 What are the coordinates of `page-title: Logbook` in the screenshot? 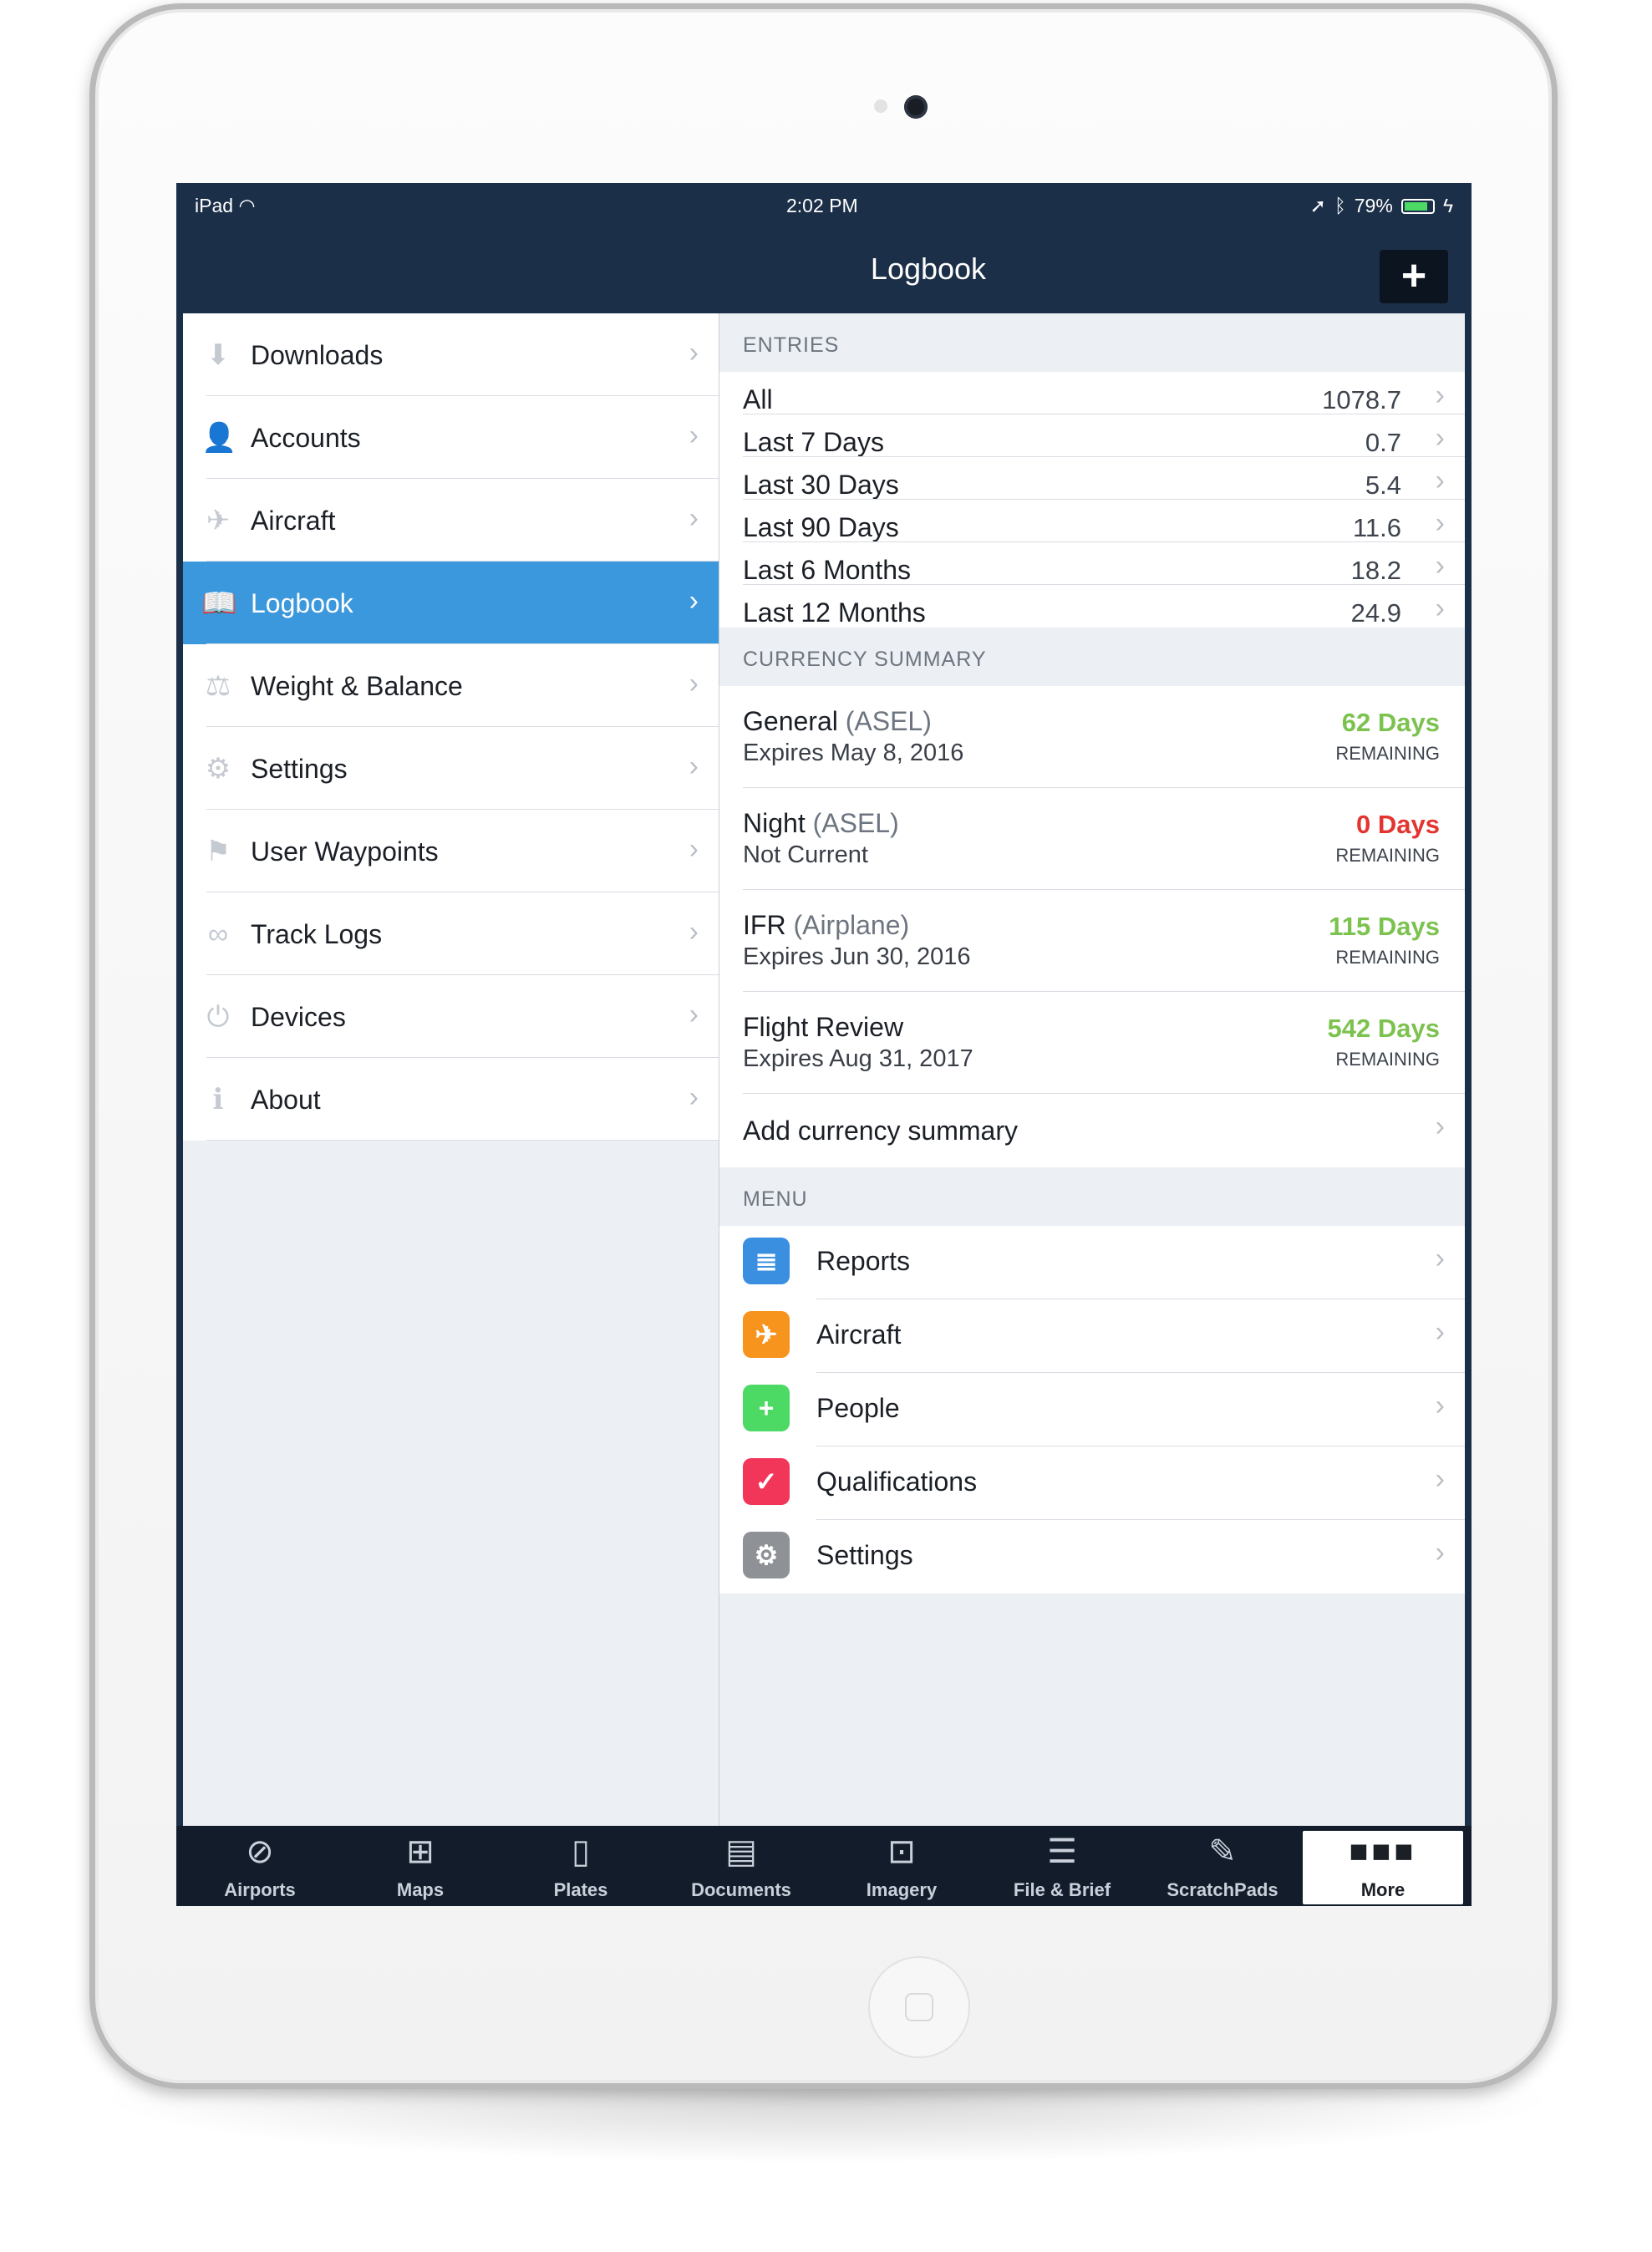 It's located at (929, 269).